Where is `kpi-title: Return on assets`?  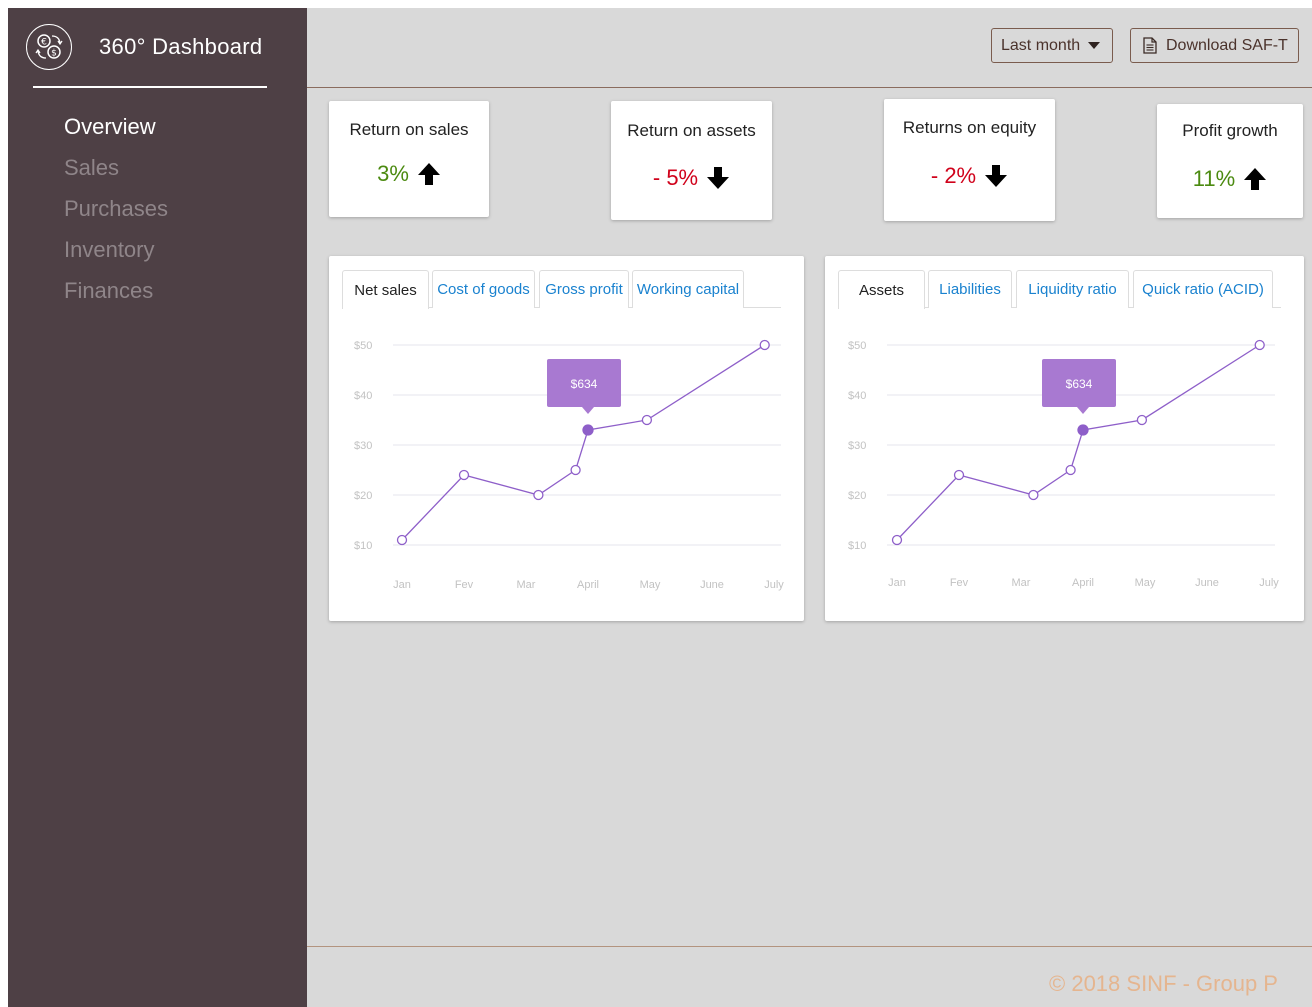
kpi-title: Return on assets is located at coordinates (691, 130).